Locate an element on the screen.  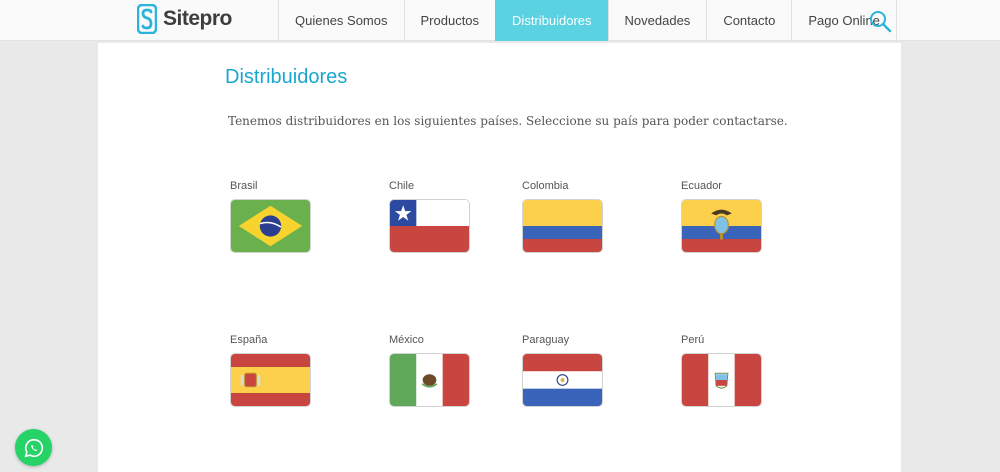
spain-flag-icon is located at coordinates (270, 380).